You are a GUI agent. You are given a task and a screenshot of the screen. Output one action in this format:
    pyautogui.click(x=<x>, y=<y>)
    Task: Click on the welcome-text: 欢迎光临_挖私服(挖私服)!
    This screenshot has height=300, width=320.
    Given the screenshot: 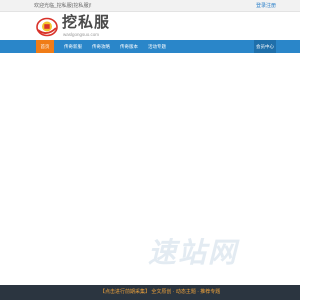 What is the action you would take?
    pyautogui.click(x=63, y=6)
    